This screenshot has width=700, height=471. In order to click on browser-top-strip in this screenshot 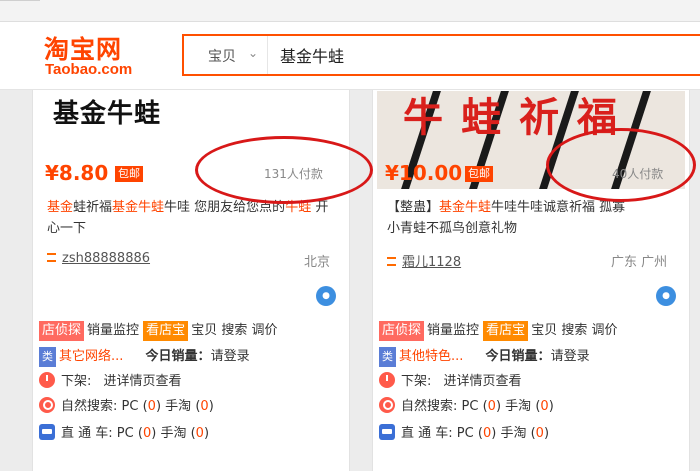, I will do `click(350, 11)`.